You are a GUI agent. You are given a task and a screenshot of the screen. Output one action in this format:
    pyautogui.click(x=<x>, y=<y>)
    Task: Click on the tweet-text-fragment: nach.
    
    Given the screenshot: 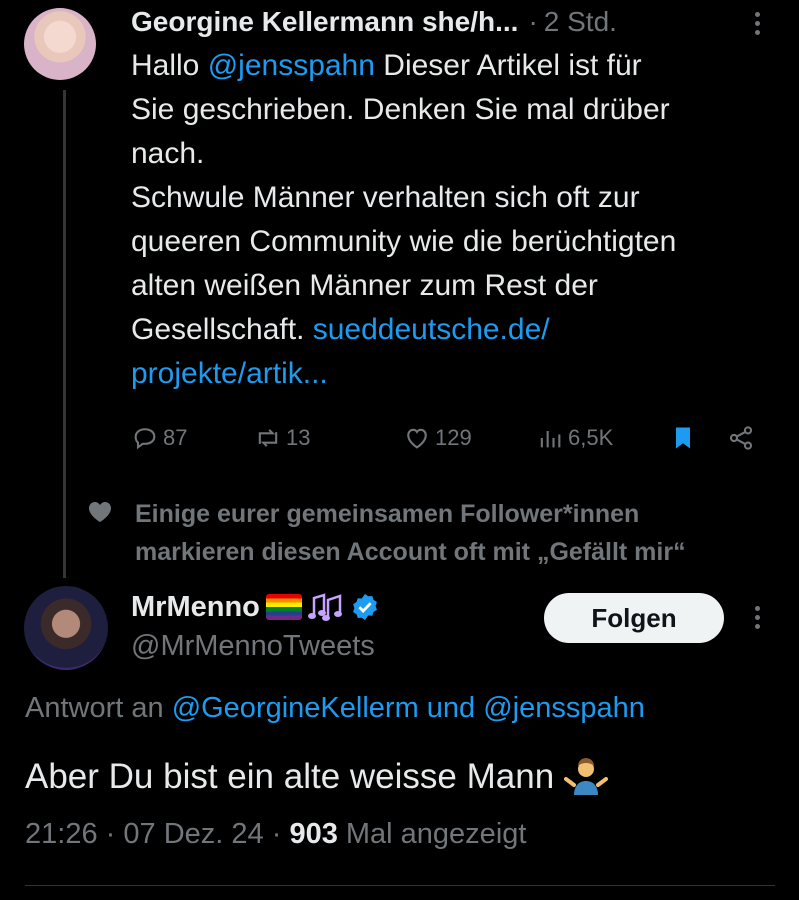 What is the action you would take?
    pyautogui.click(x=168, y=153)
    